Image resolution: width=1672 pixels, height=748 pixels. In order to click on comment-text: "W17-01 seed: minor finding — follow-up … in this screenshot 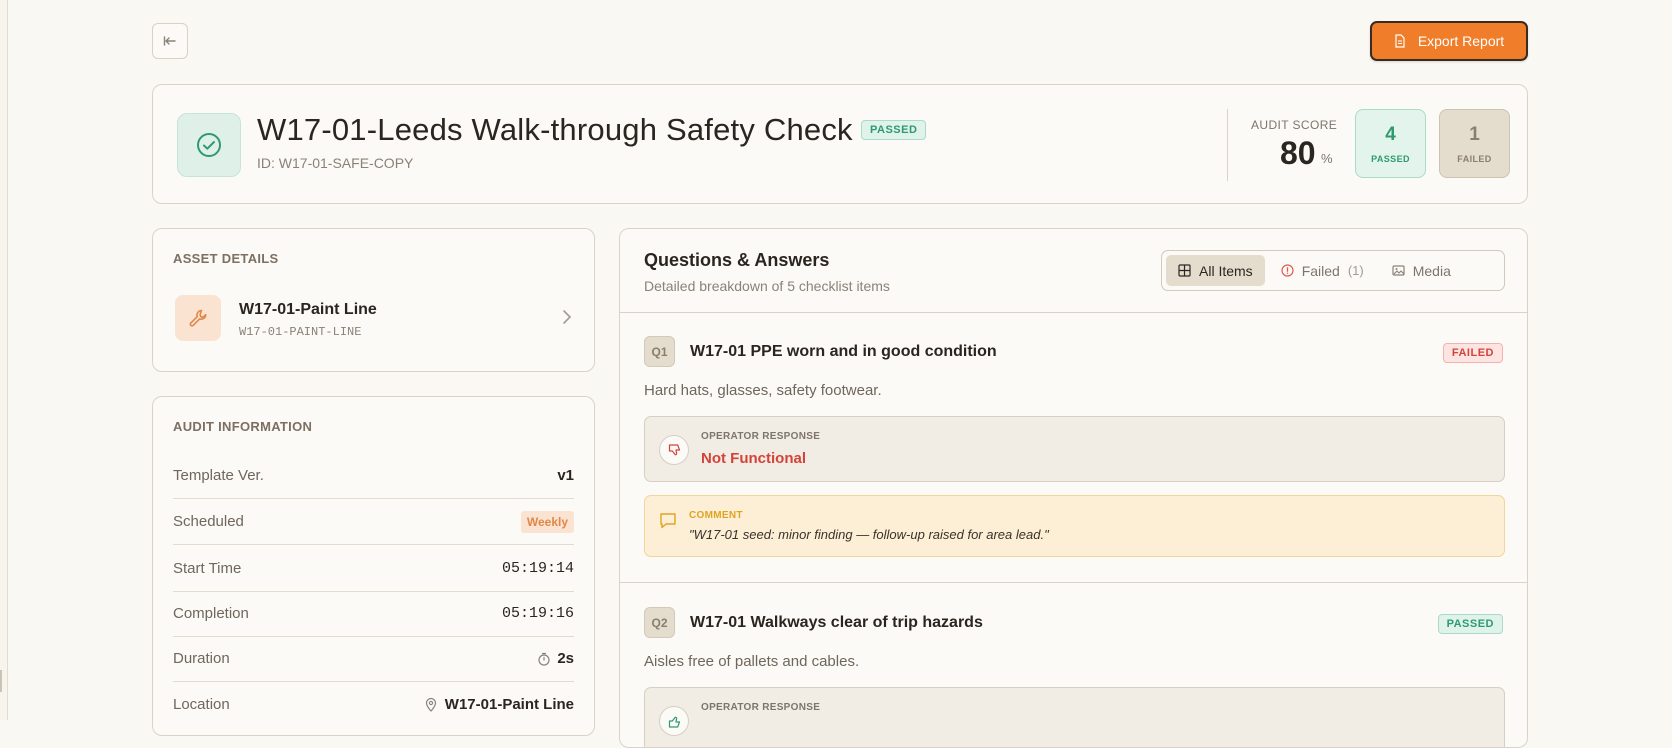, I will do `click(869, 534)`.